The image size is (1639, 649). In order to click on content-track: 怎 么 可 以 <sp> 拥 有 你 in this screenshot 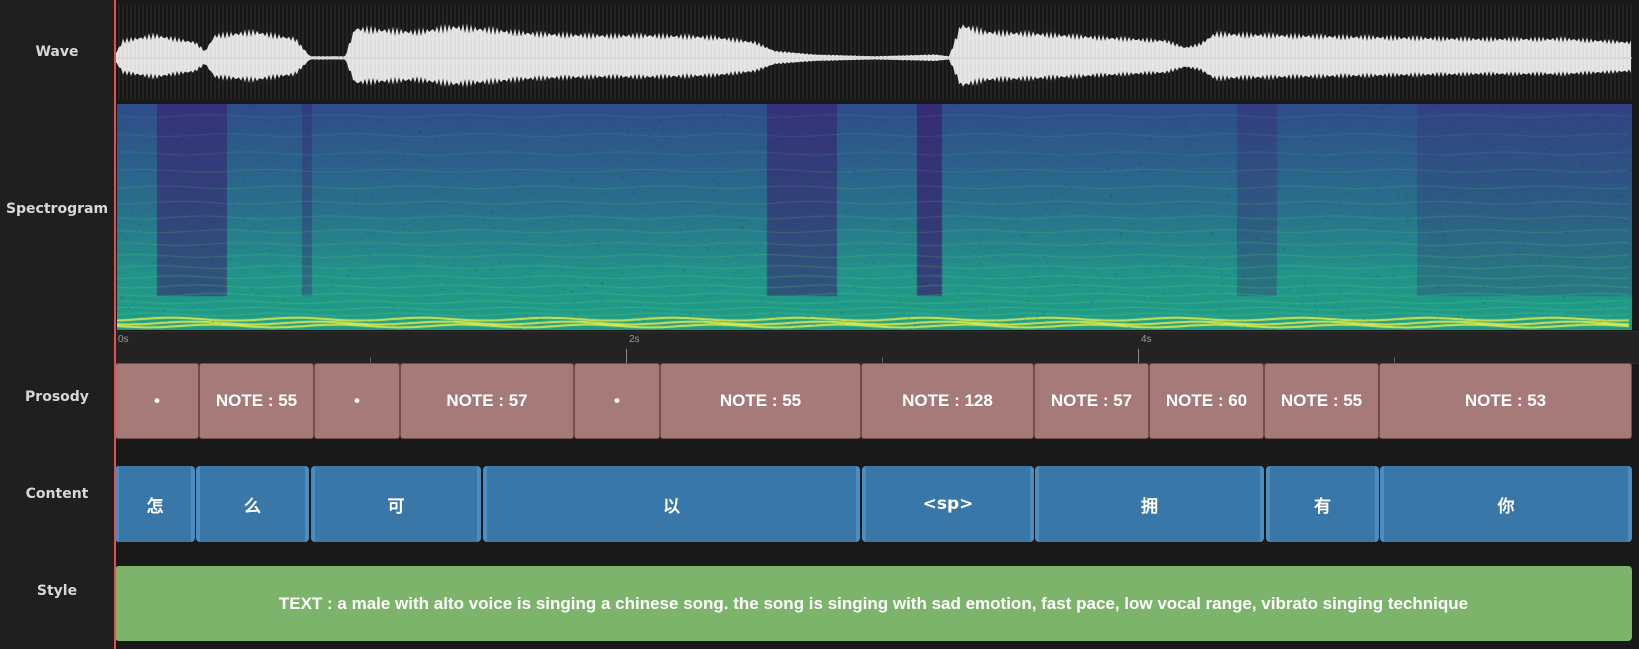, I will do `click(873, 504)`.